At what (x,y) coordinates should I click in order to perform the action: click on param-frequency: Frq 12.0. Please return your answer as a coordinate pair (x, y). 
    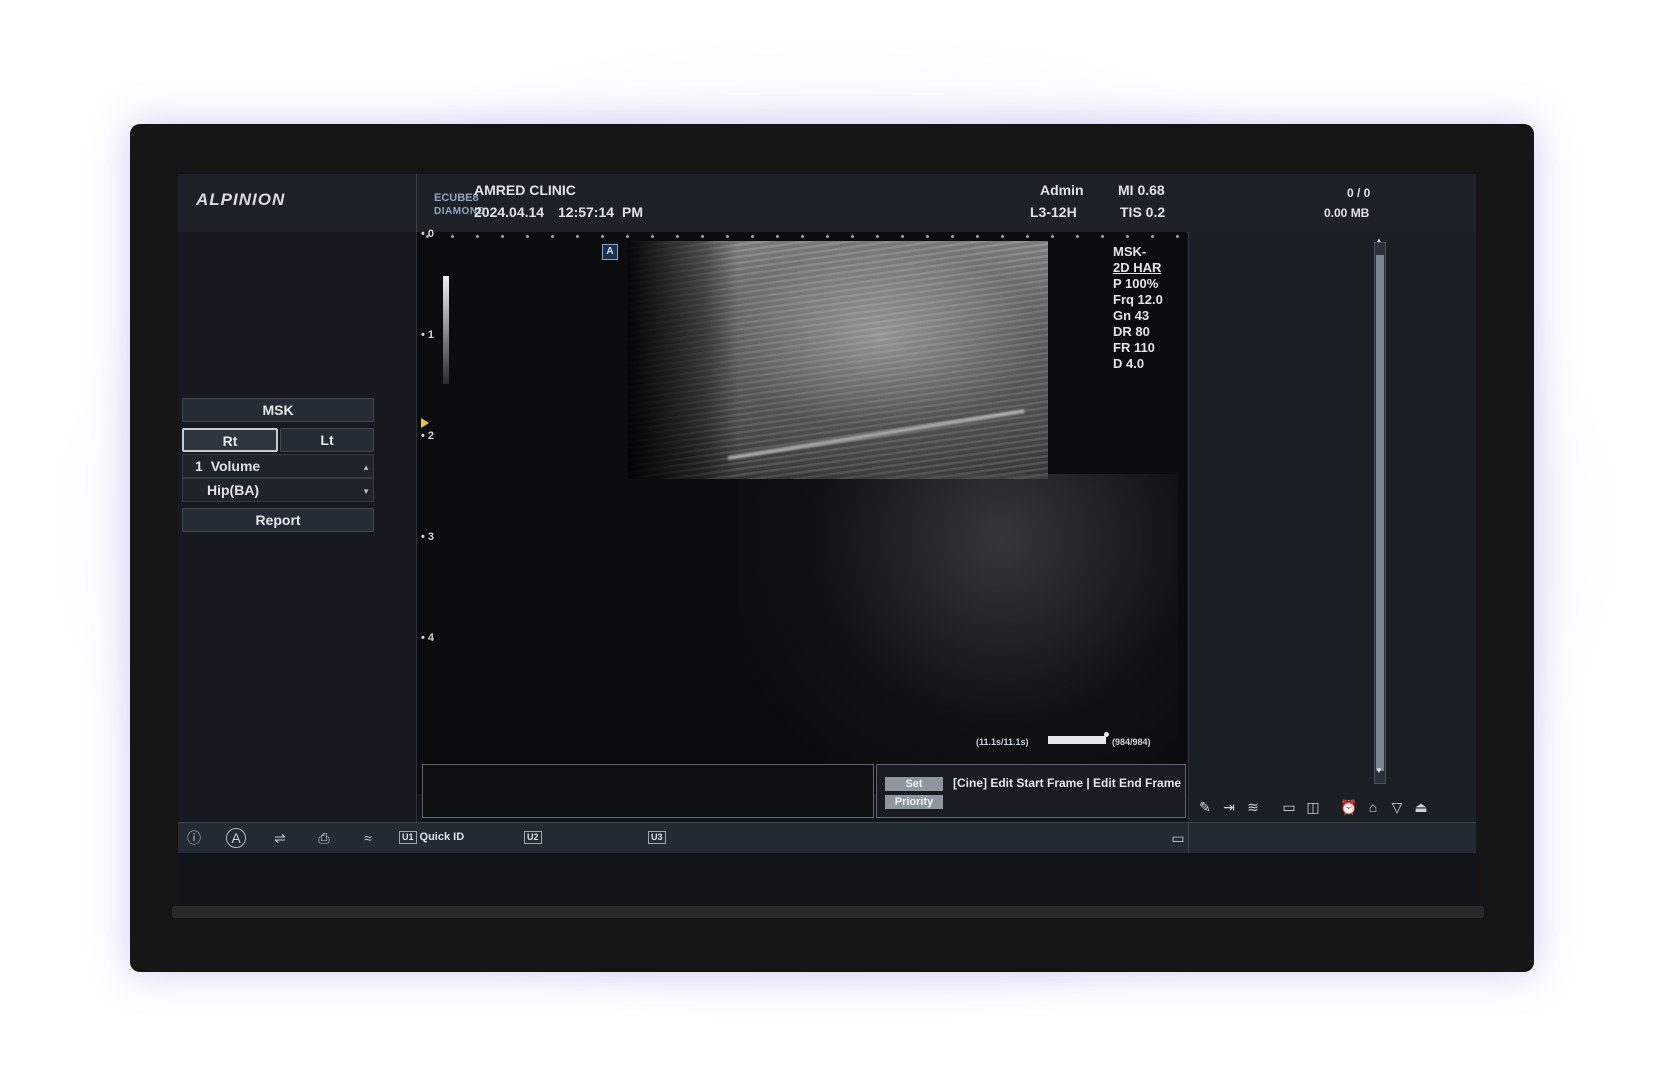
    Looking at the image, I should click on (1138, 299).